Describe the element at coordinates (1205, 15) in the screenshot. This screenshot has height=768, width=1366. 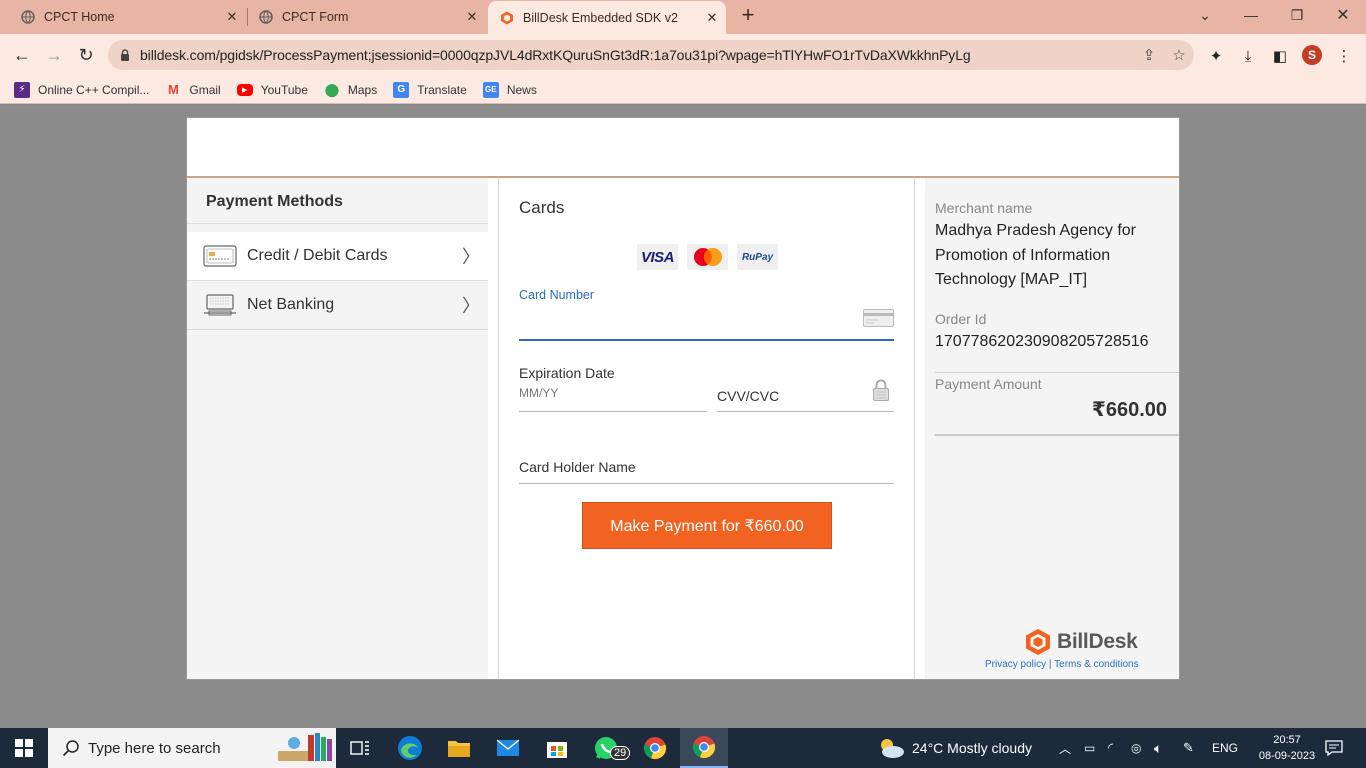
I see `tab-search-chevron-icon: ⌄` at that location.